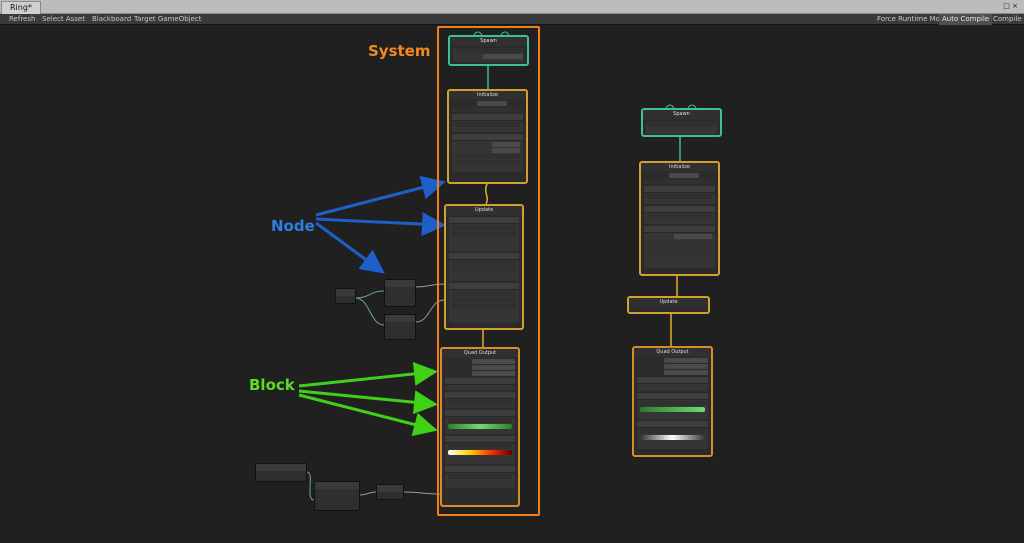 The width and height of the screenshot is (1024, 543). I want to click on target-gameobject-button: Target GameObject, so click(168, 19).